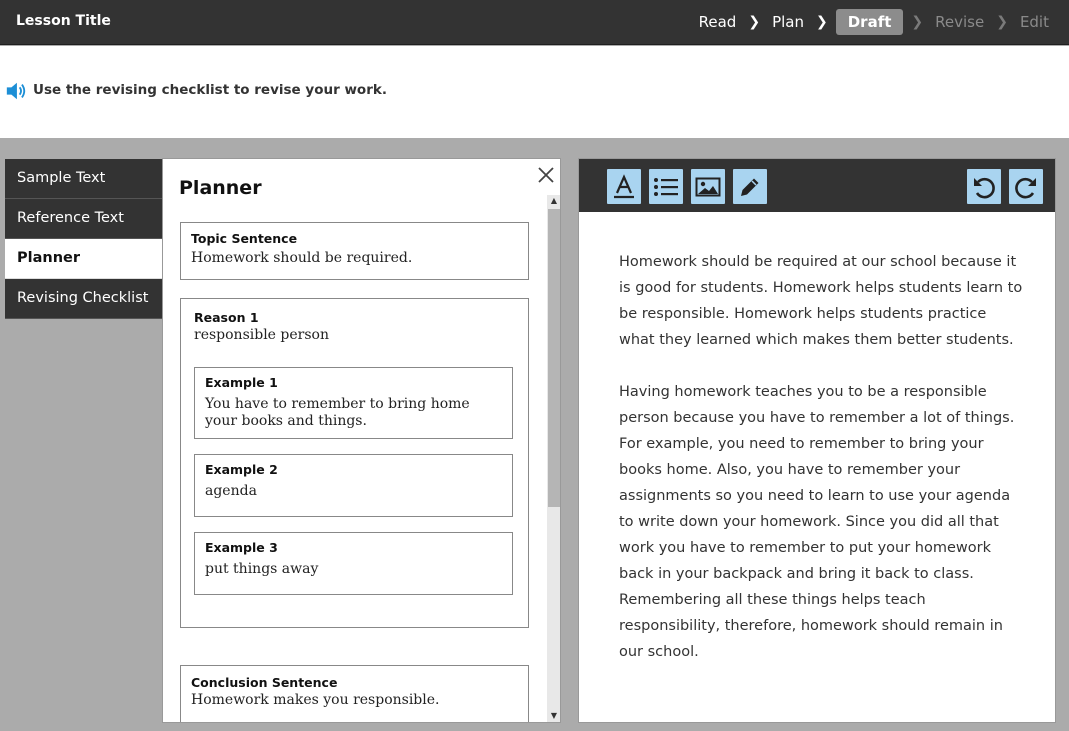  What do you see at coordinates (718, 22) in the screenshot?
I see `step-read: Read` at bounding box center [718, 22].